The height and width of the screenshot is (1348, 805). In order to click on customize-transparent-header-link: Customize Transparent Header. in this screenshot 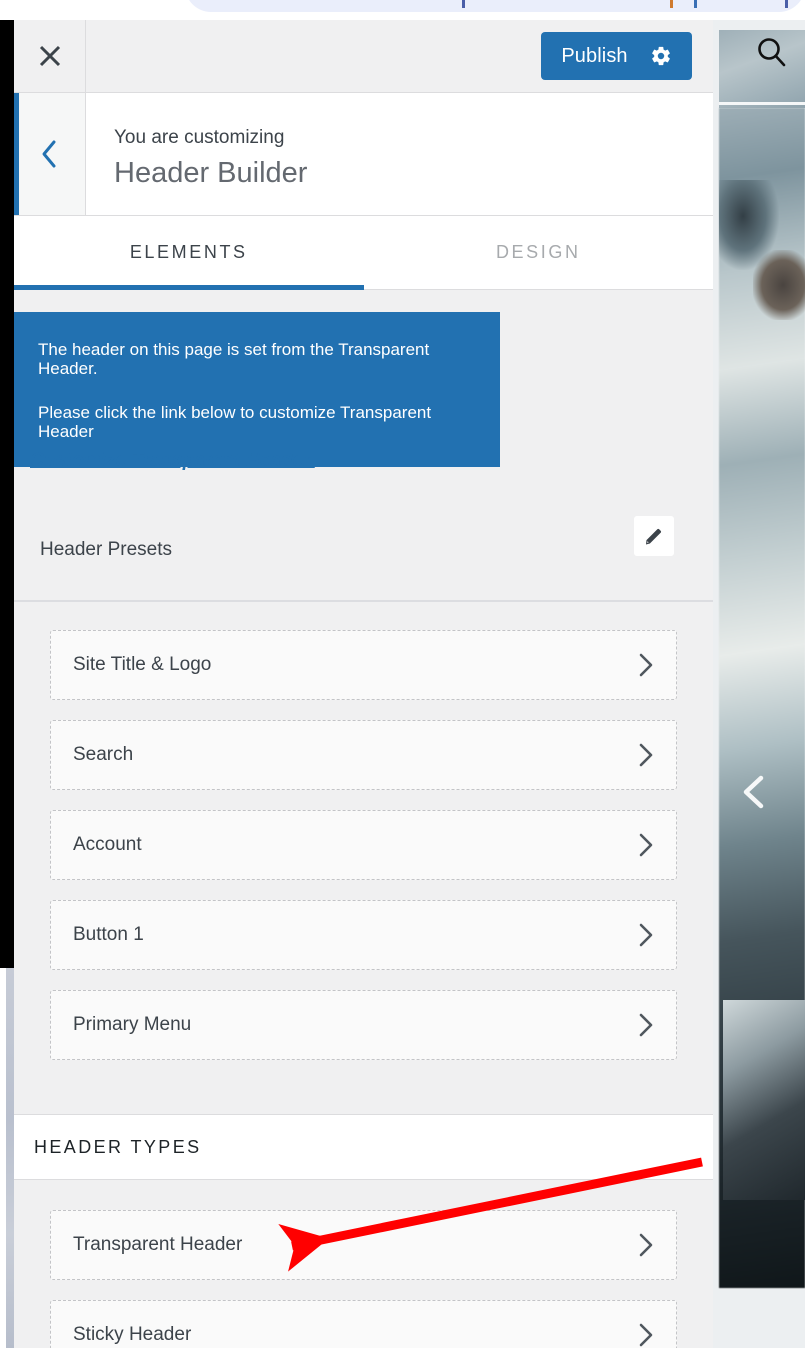, I will do `click(172, 461)`.